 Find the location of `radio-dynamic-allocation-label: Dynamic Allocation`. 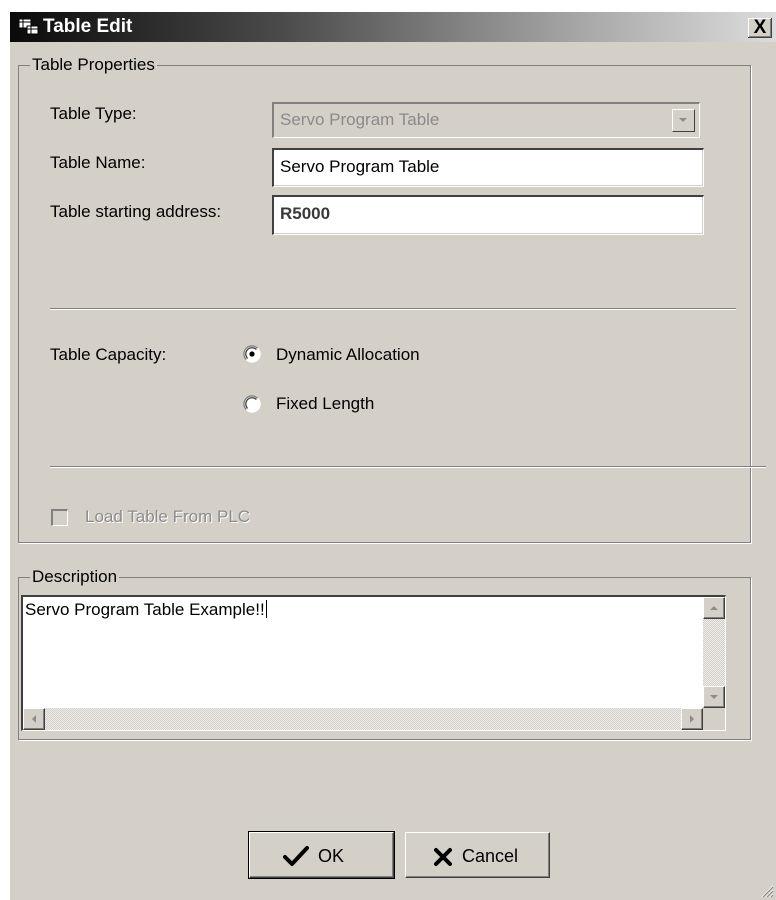

radio-dynamic-allocation-label: Dynamic Allocation is located at coordinates (348, 354).